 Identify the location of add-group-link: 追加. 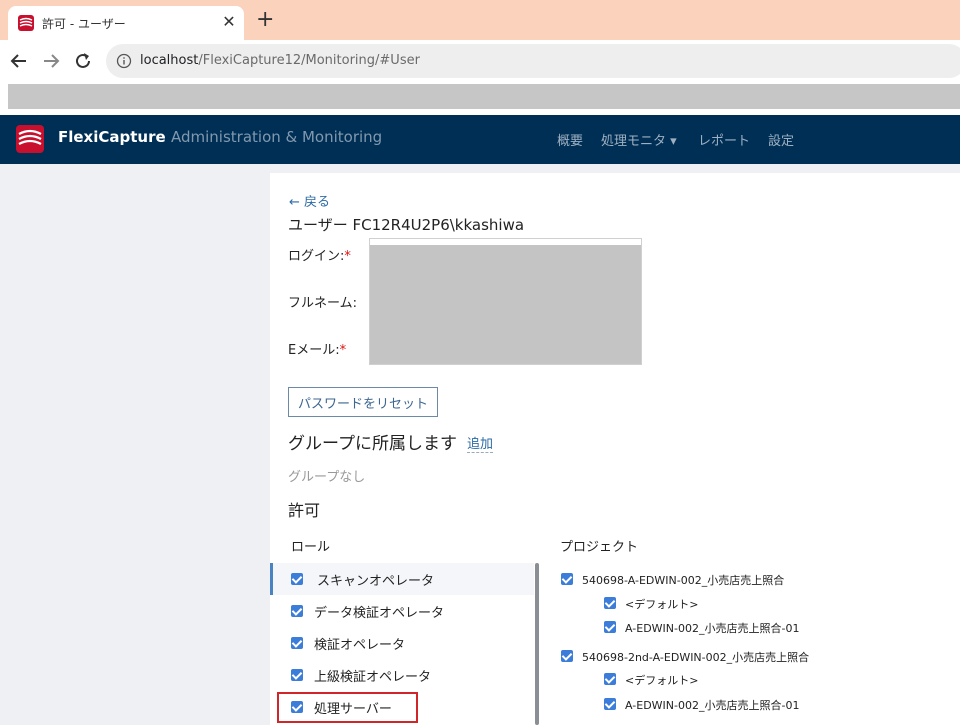
(480, 443).